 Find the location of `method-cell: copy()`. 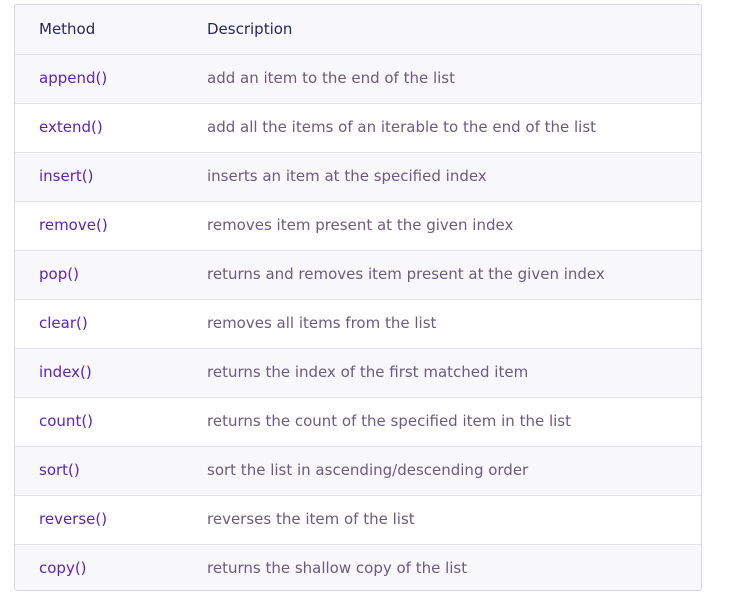

method-cell: copy() is located at coordinates (63, 568).